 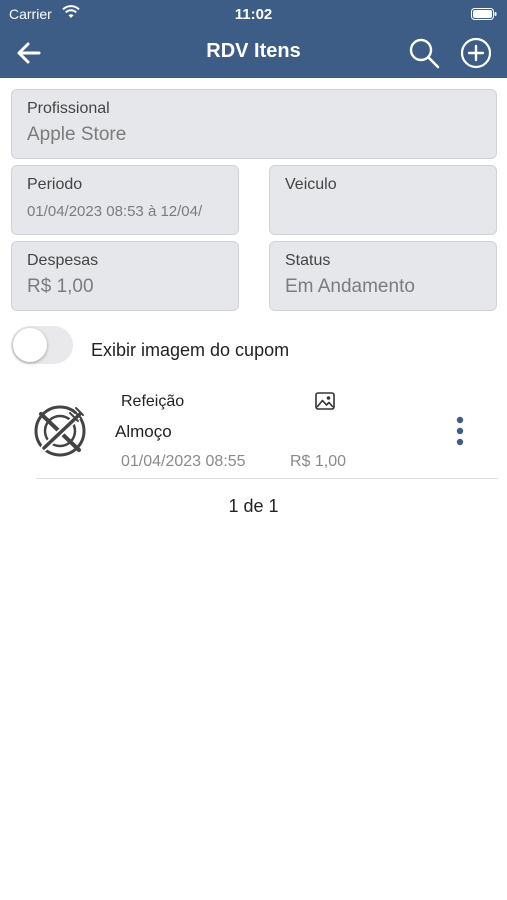 I want to click on list-divider, so click(x=267, y=478).